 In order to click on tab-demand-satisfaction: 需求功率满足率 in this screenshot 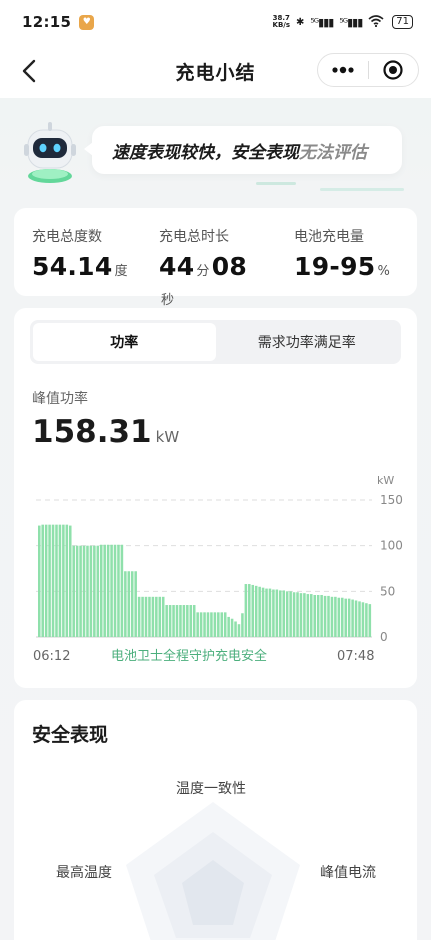, I will do `click(307, 342)`.